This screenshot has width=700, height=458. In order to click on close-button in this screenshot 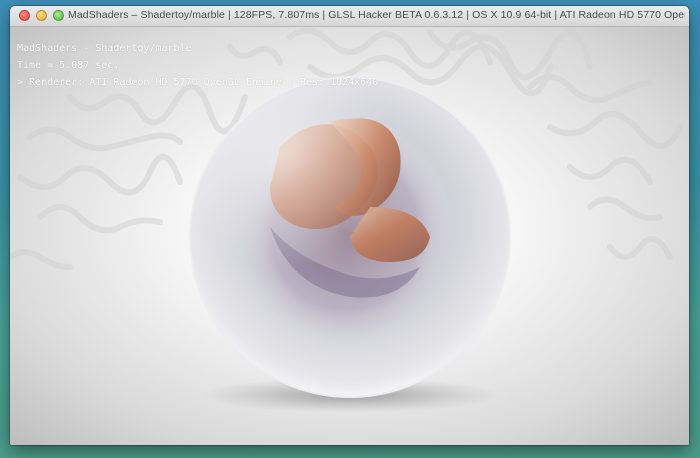, I will do `click(24, 15)`.